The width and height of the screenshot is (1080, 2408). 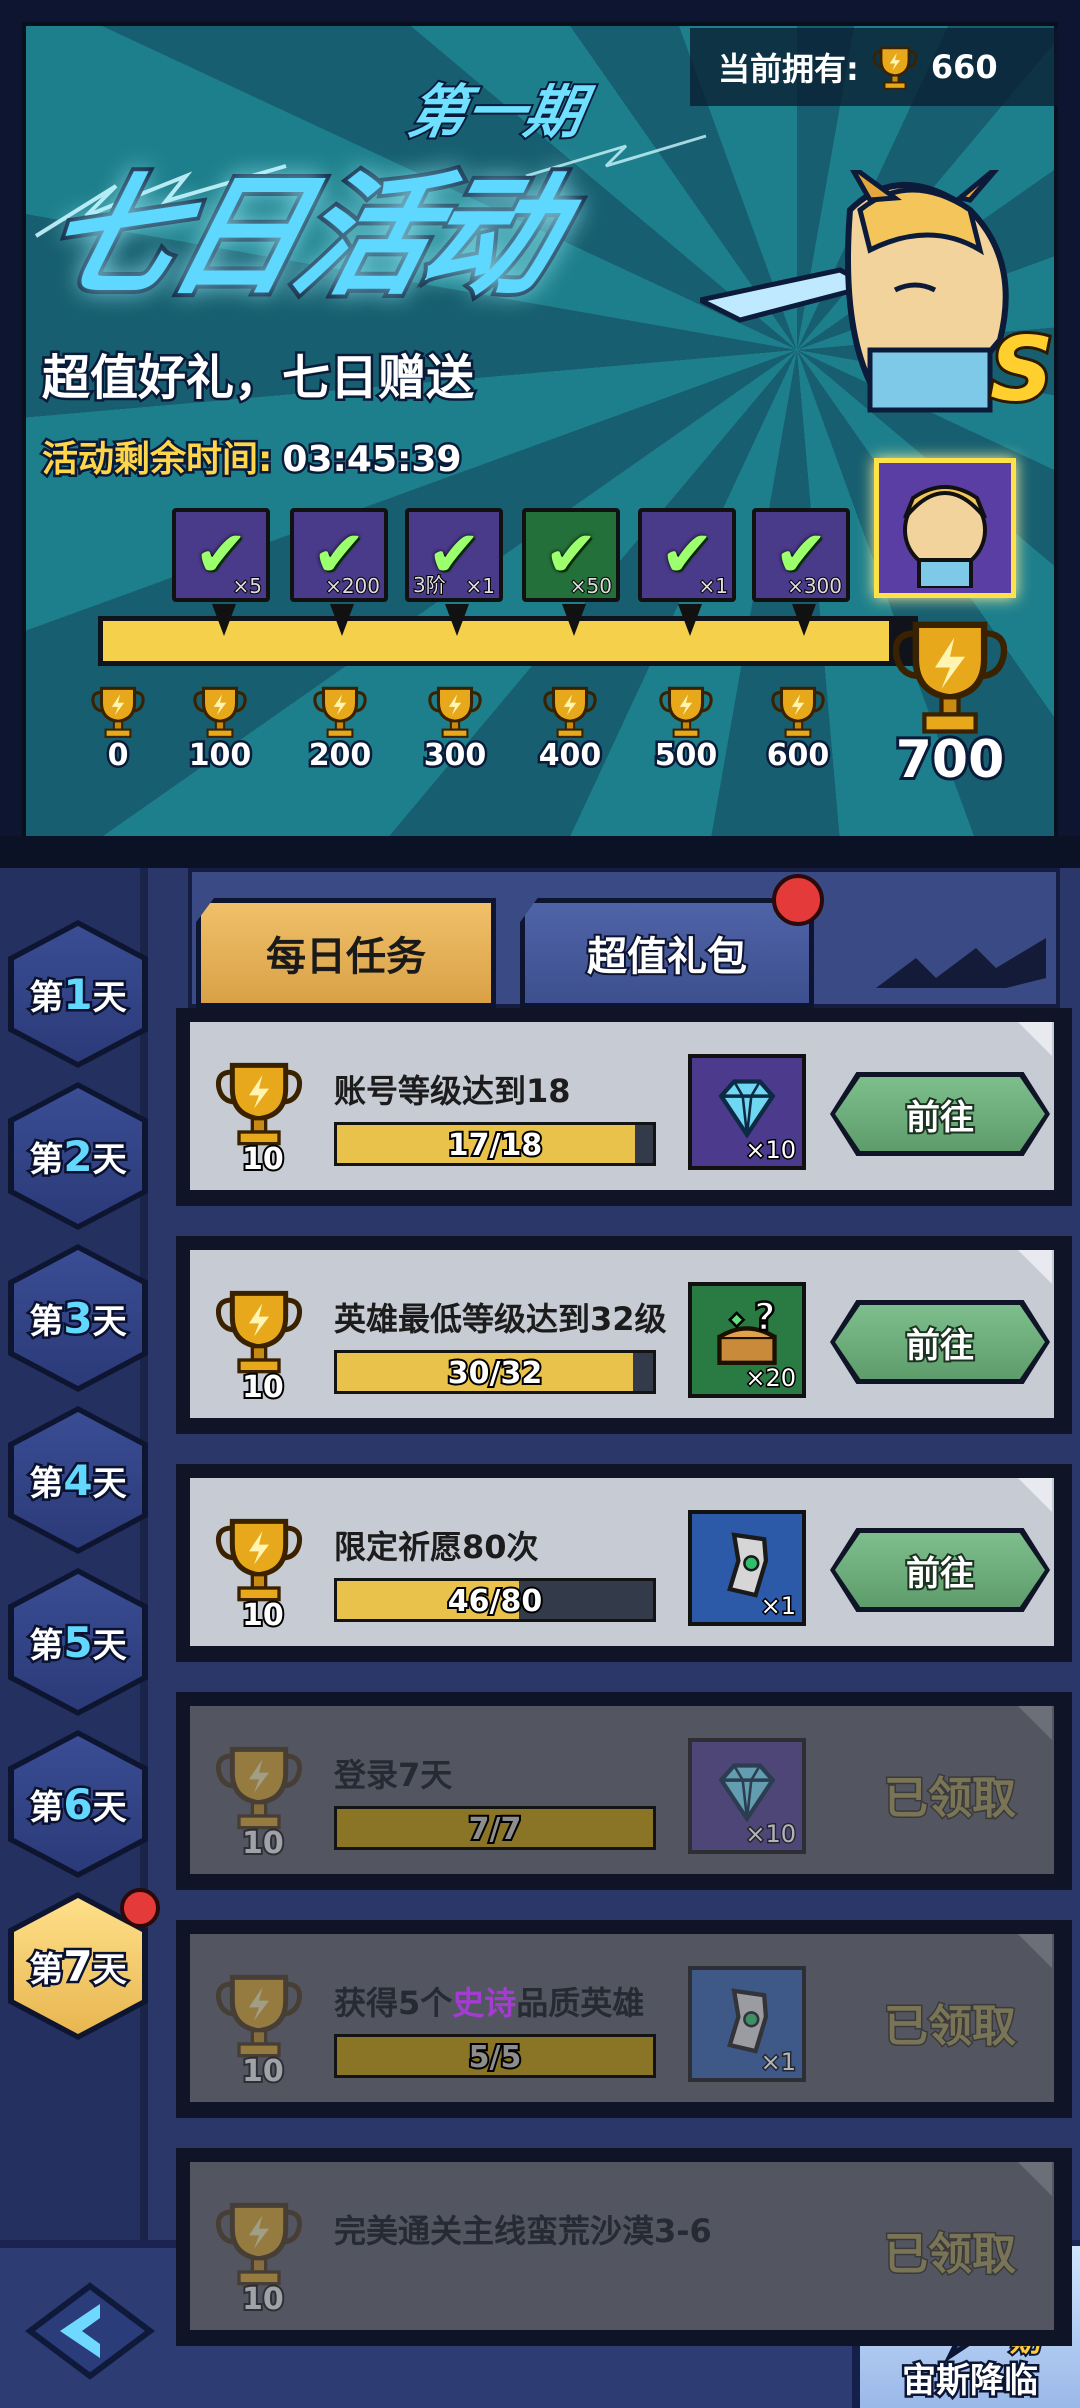 I want to click on day-tab-3: 第3天, so click(x=78, y=1318).